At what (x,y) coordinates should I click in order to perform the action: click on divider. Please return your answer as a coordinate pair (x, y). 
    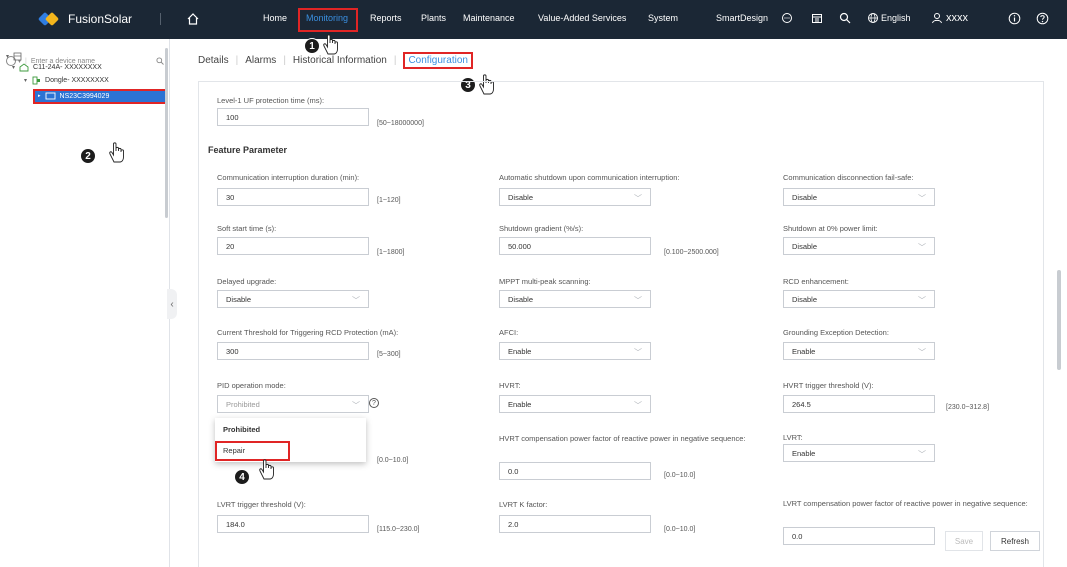
    Looking at the image, I should click on (160, 19).